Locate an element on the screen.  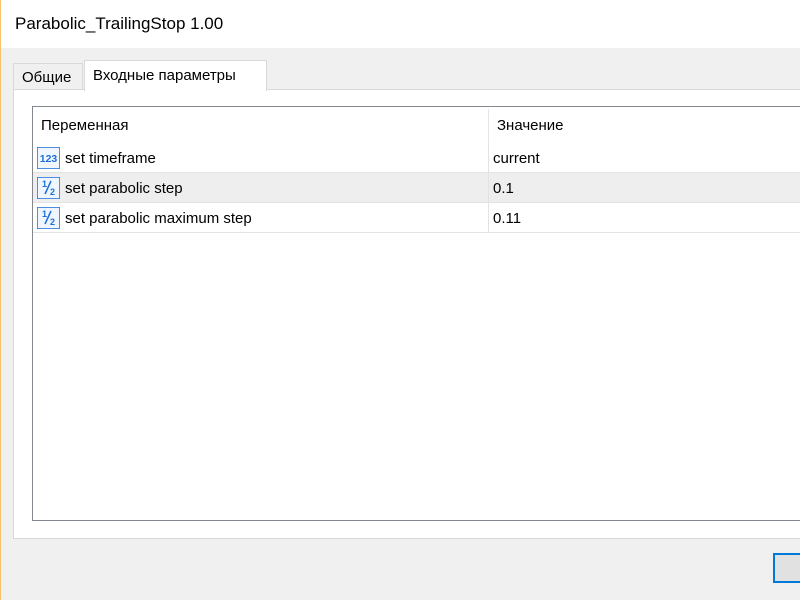
tab-input-parameters: Входные параметры is located at coordinates (175, 75).